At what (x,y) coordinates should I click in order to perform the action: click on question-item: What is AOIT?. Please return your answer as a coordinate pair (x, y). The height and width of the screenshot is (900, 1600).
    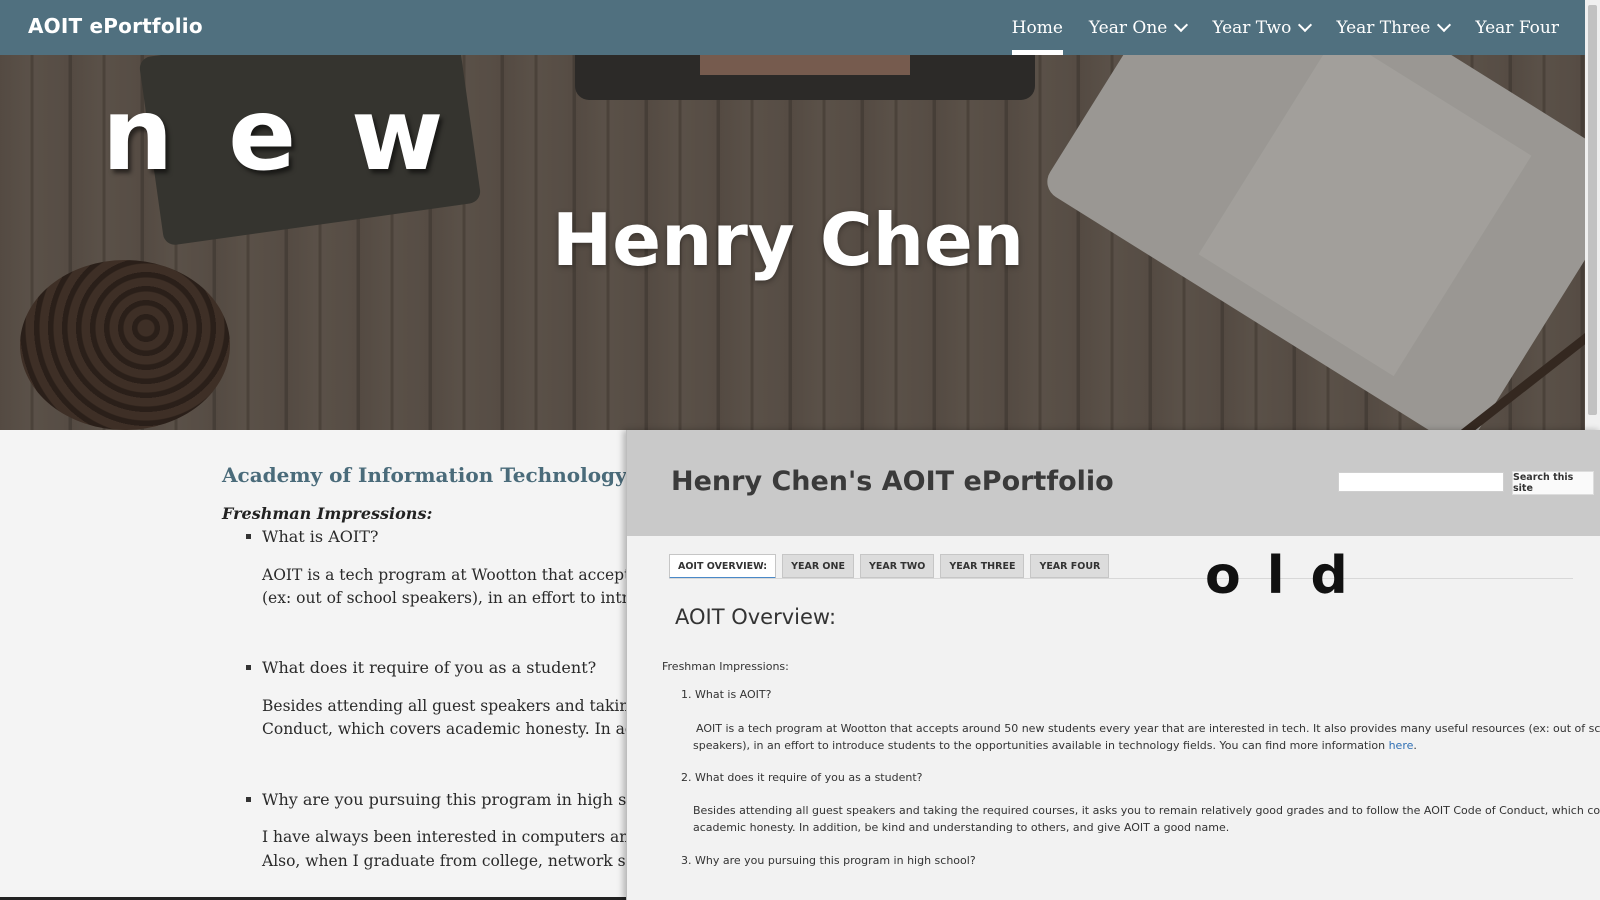
    Looking at the image, I should click on (312, 536).